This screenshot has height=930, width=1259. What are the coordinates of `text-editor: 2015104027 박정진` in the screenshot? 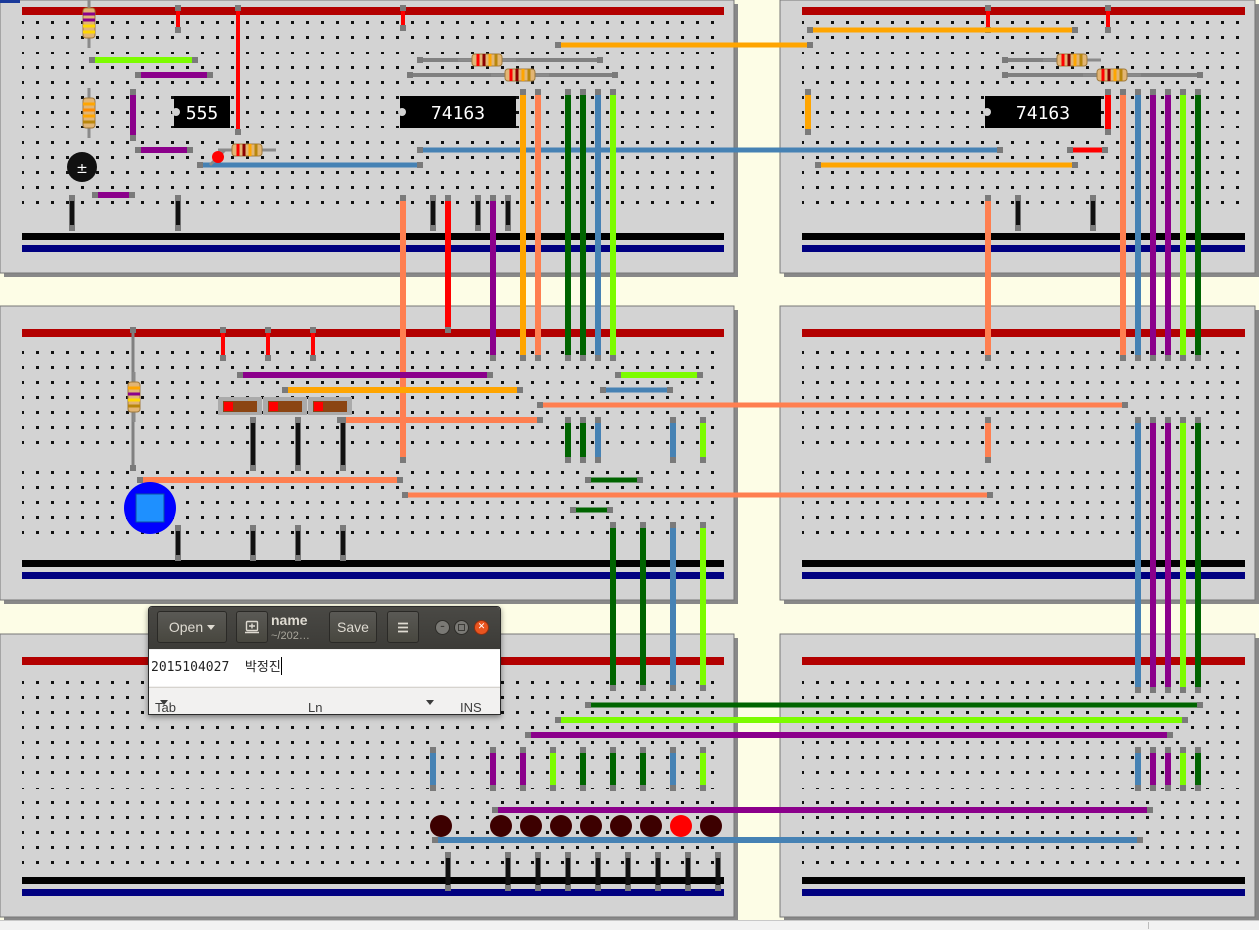 It's located at (324, 668).